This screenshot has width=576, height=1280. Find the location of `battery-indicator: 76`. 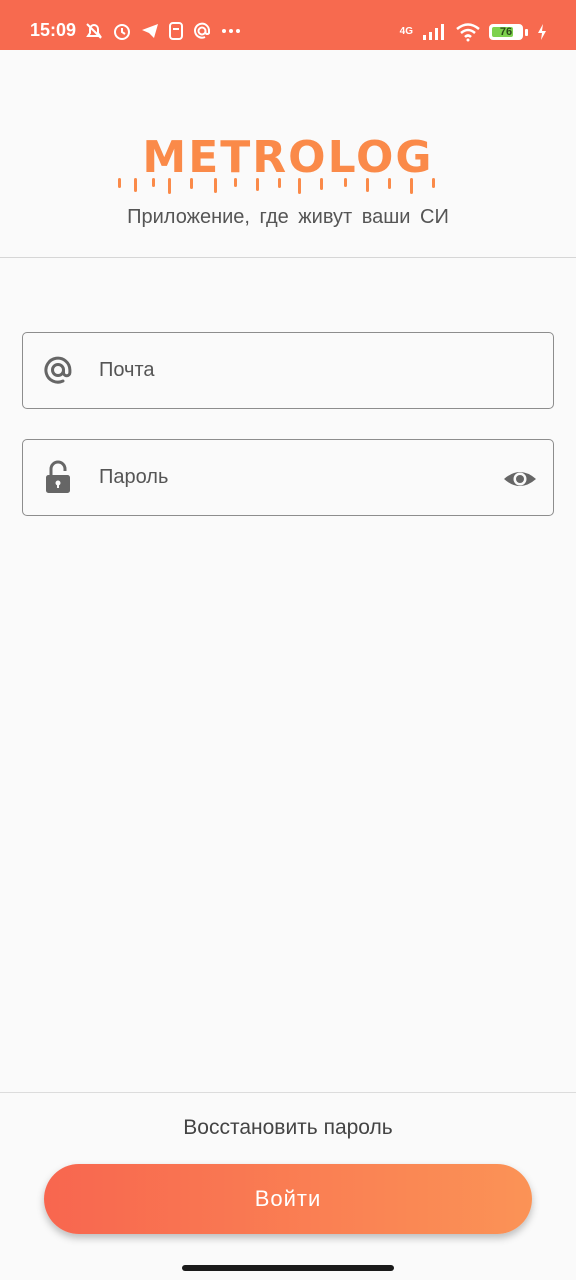

battery-indicator: 76 is located at coordinates (506, 32).